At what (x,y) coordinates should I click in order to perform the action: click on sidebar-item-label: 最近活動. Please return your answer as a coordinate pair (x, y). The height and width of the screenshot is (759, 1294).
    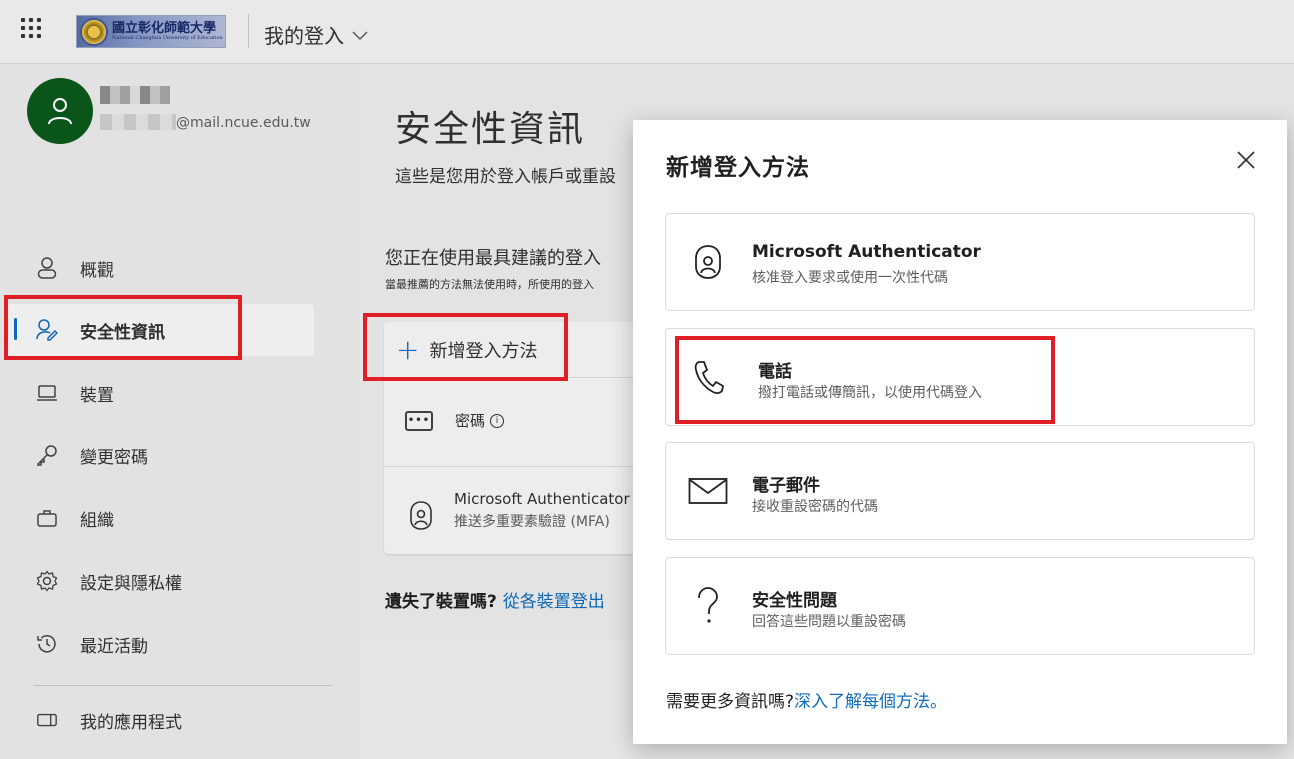
    Looking at the image, I should click on (114, 646).